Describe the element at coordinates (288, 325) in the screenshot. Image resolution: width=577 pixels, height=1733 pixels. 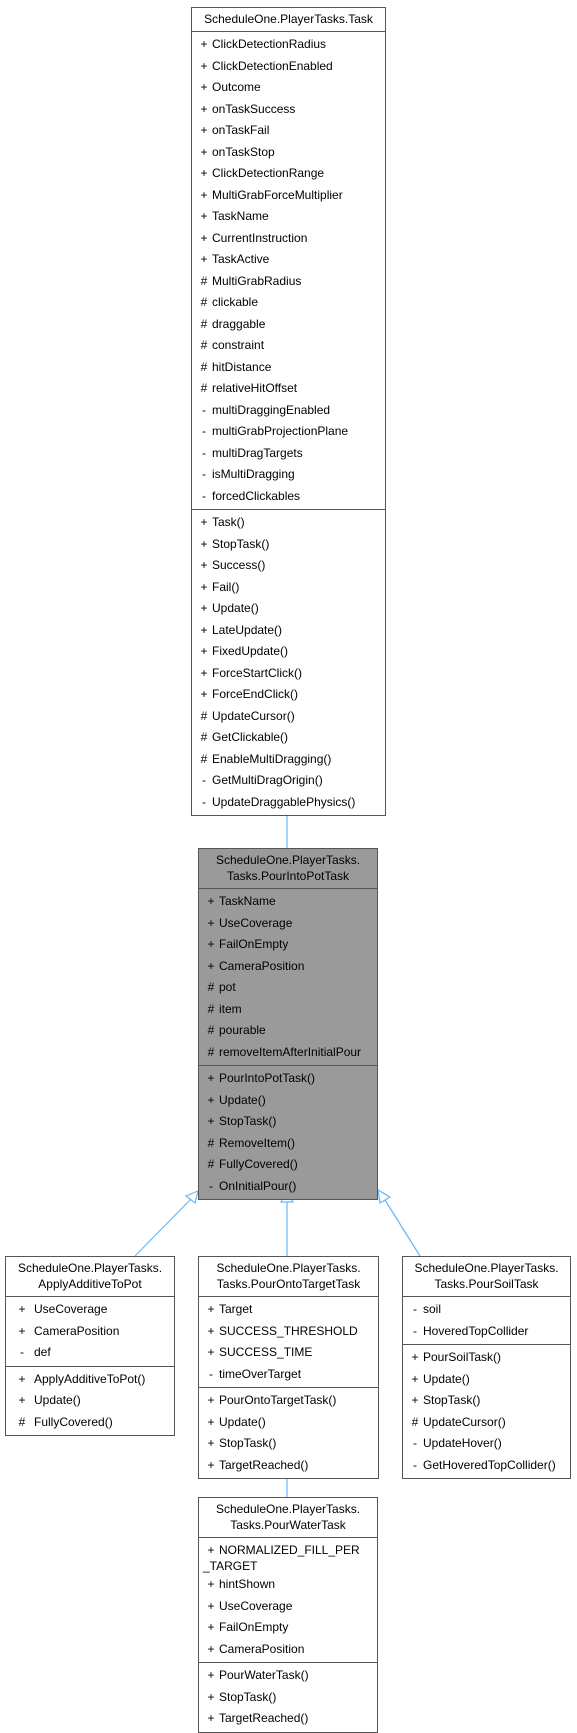
I see `attribute-row: # draggable` at that location.